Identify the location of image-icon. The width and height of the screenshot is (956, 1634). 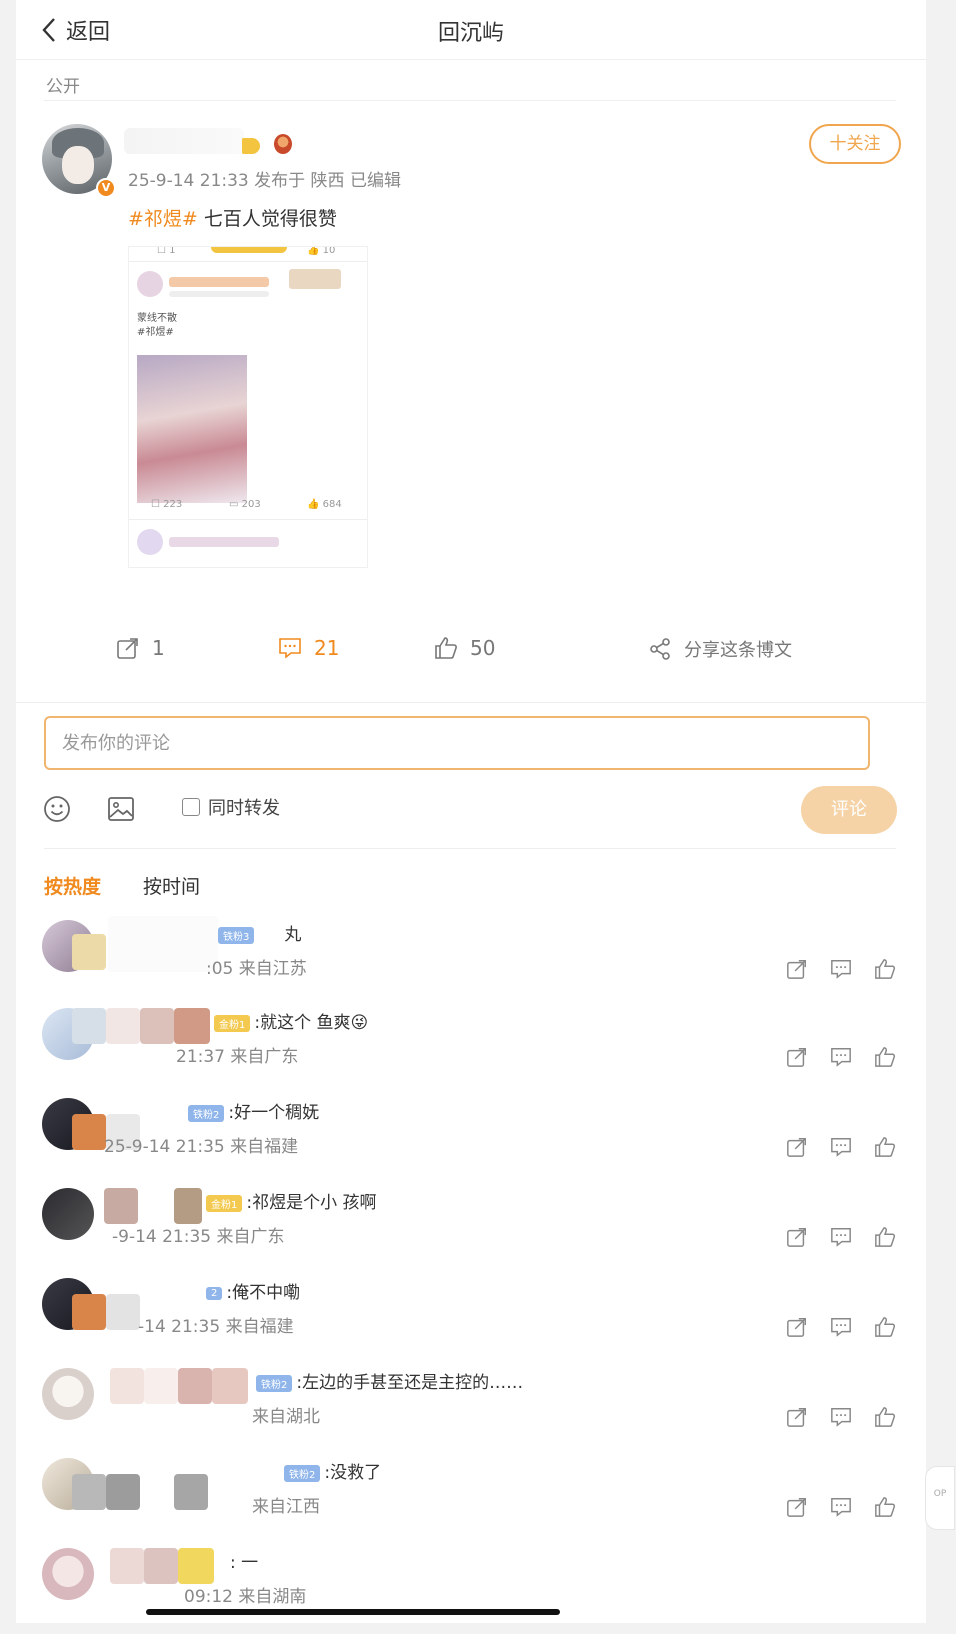
(121, 809).